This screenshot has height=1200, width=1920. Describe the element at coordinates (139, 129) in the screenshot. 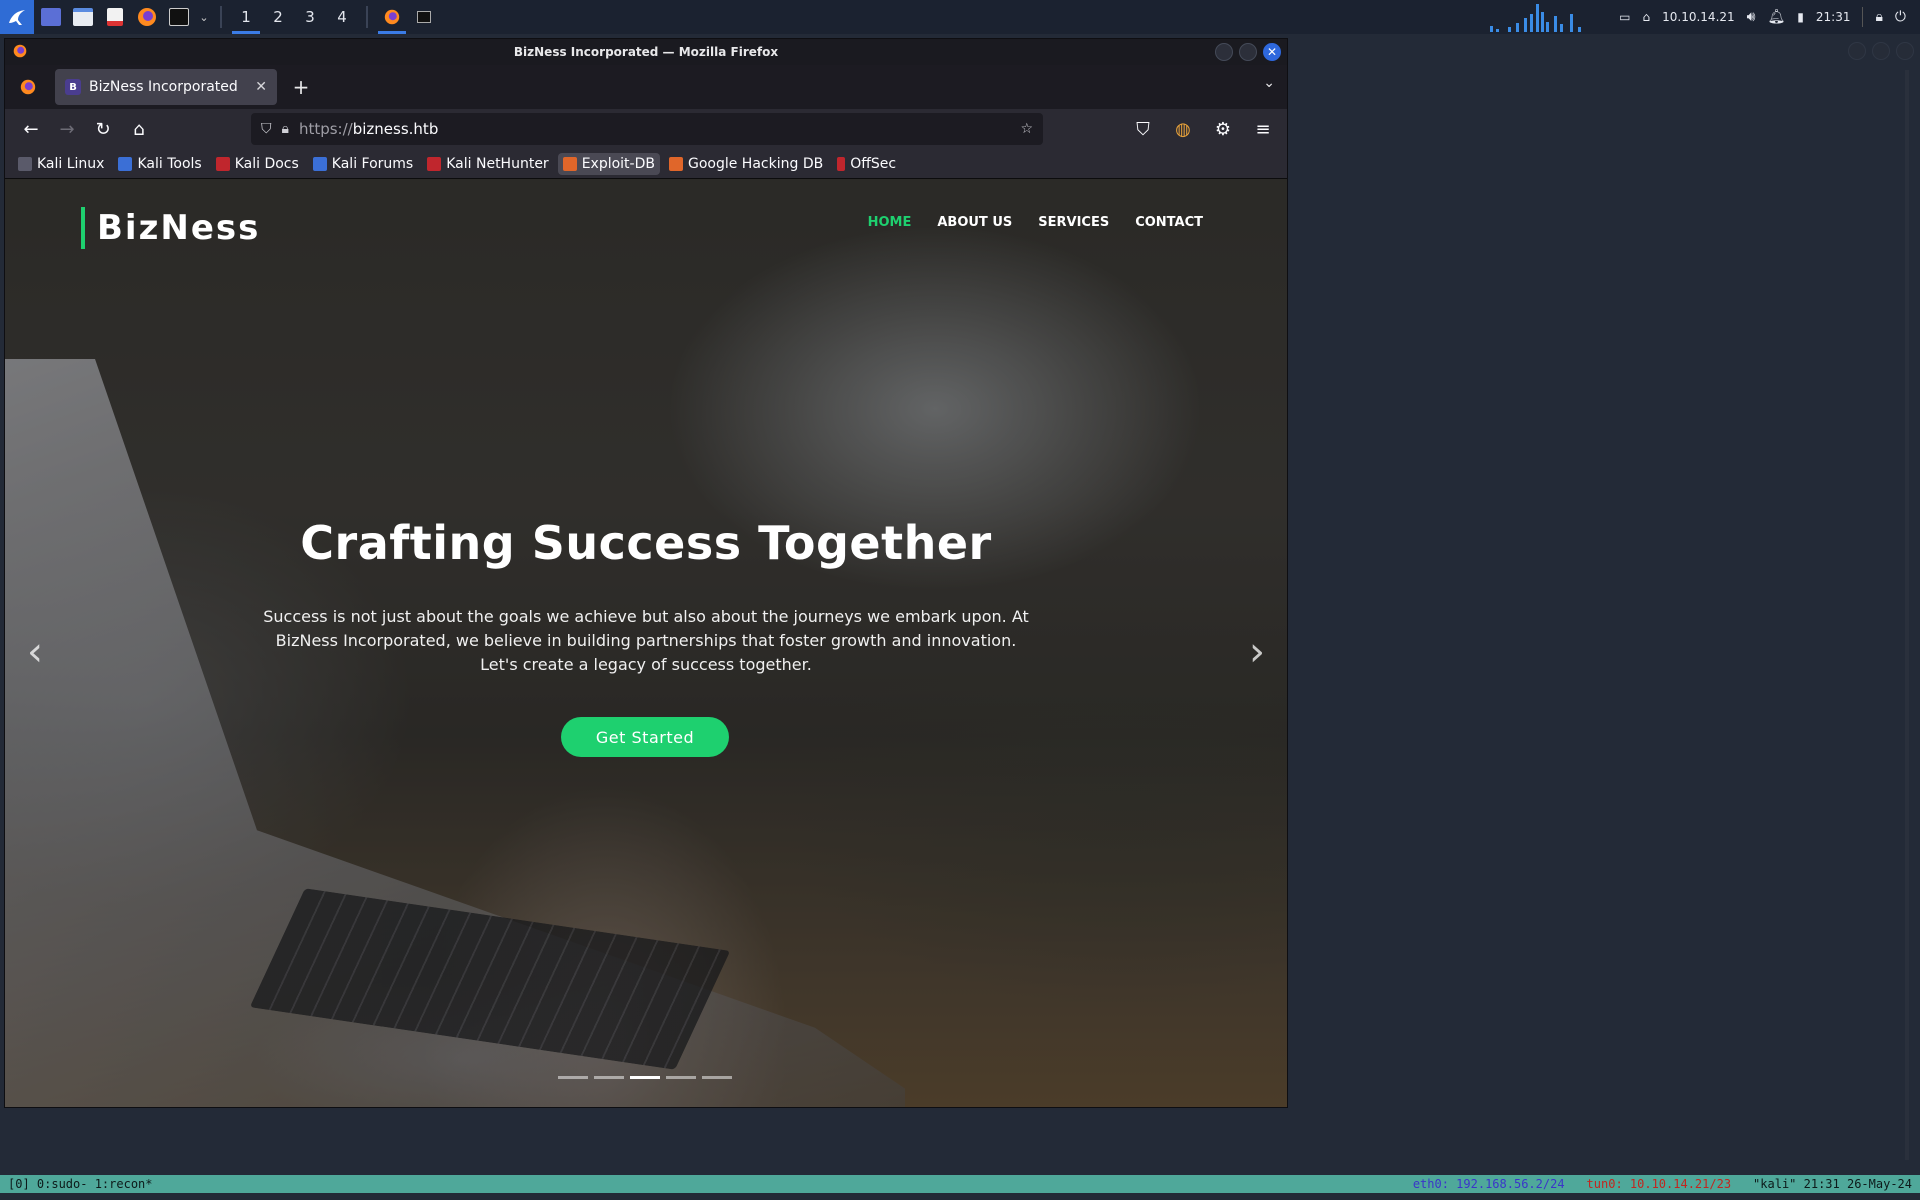

I see `home-button: ⌂` at that location.